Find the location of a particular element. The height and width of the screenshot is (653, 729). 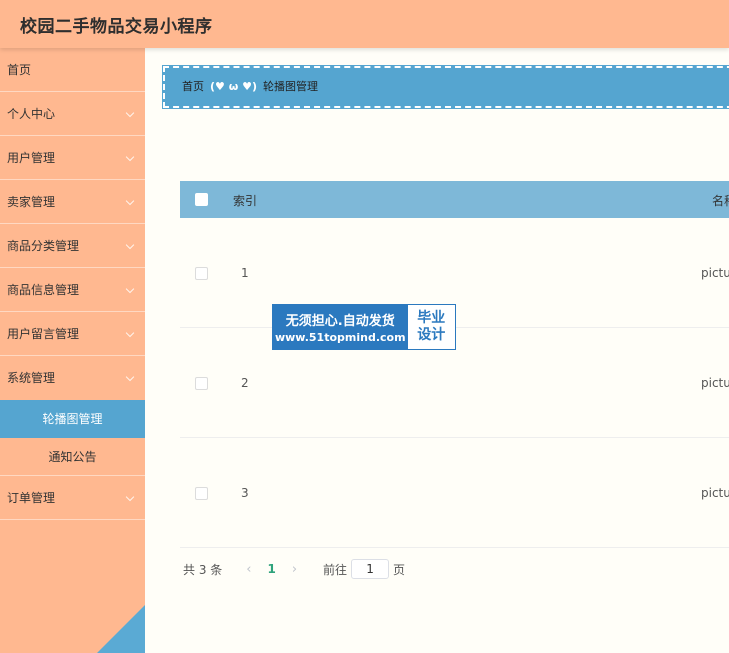

row-index: 1 is located at coordinates (245, 273).